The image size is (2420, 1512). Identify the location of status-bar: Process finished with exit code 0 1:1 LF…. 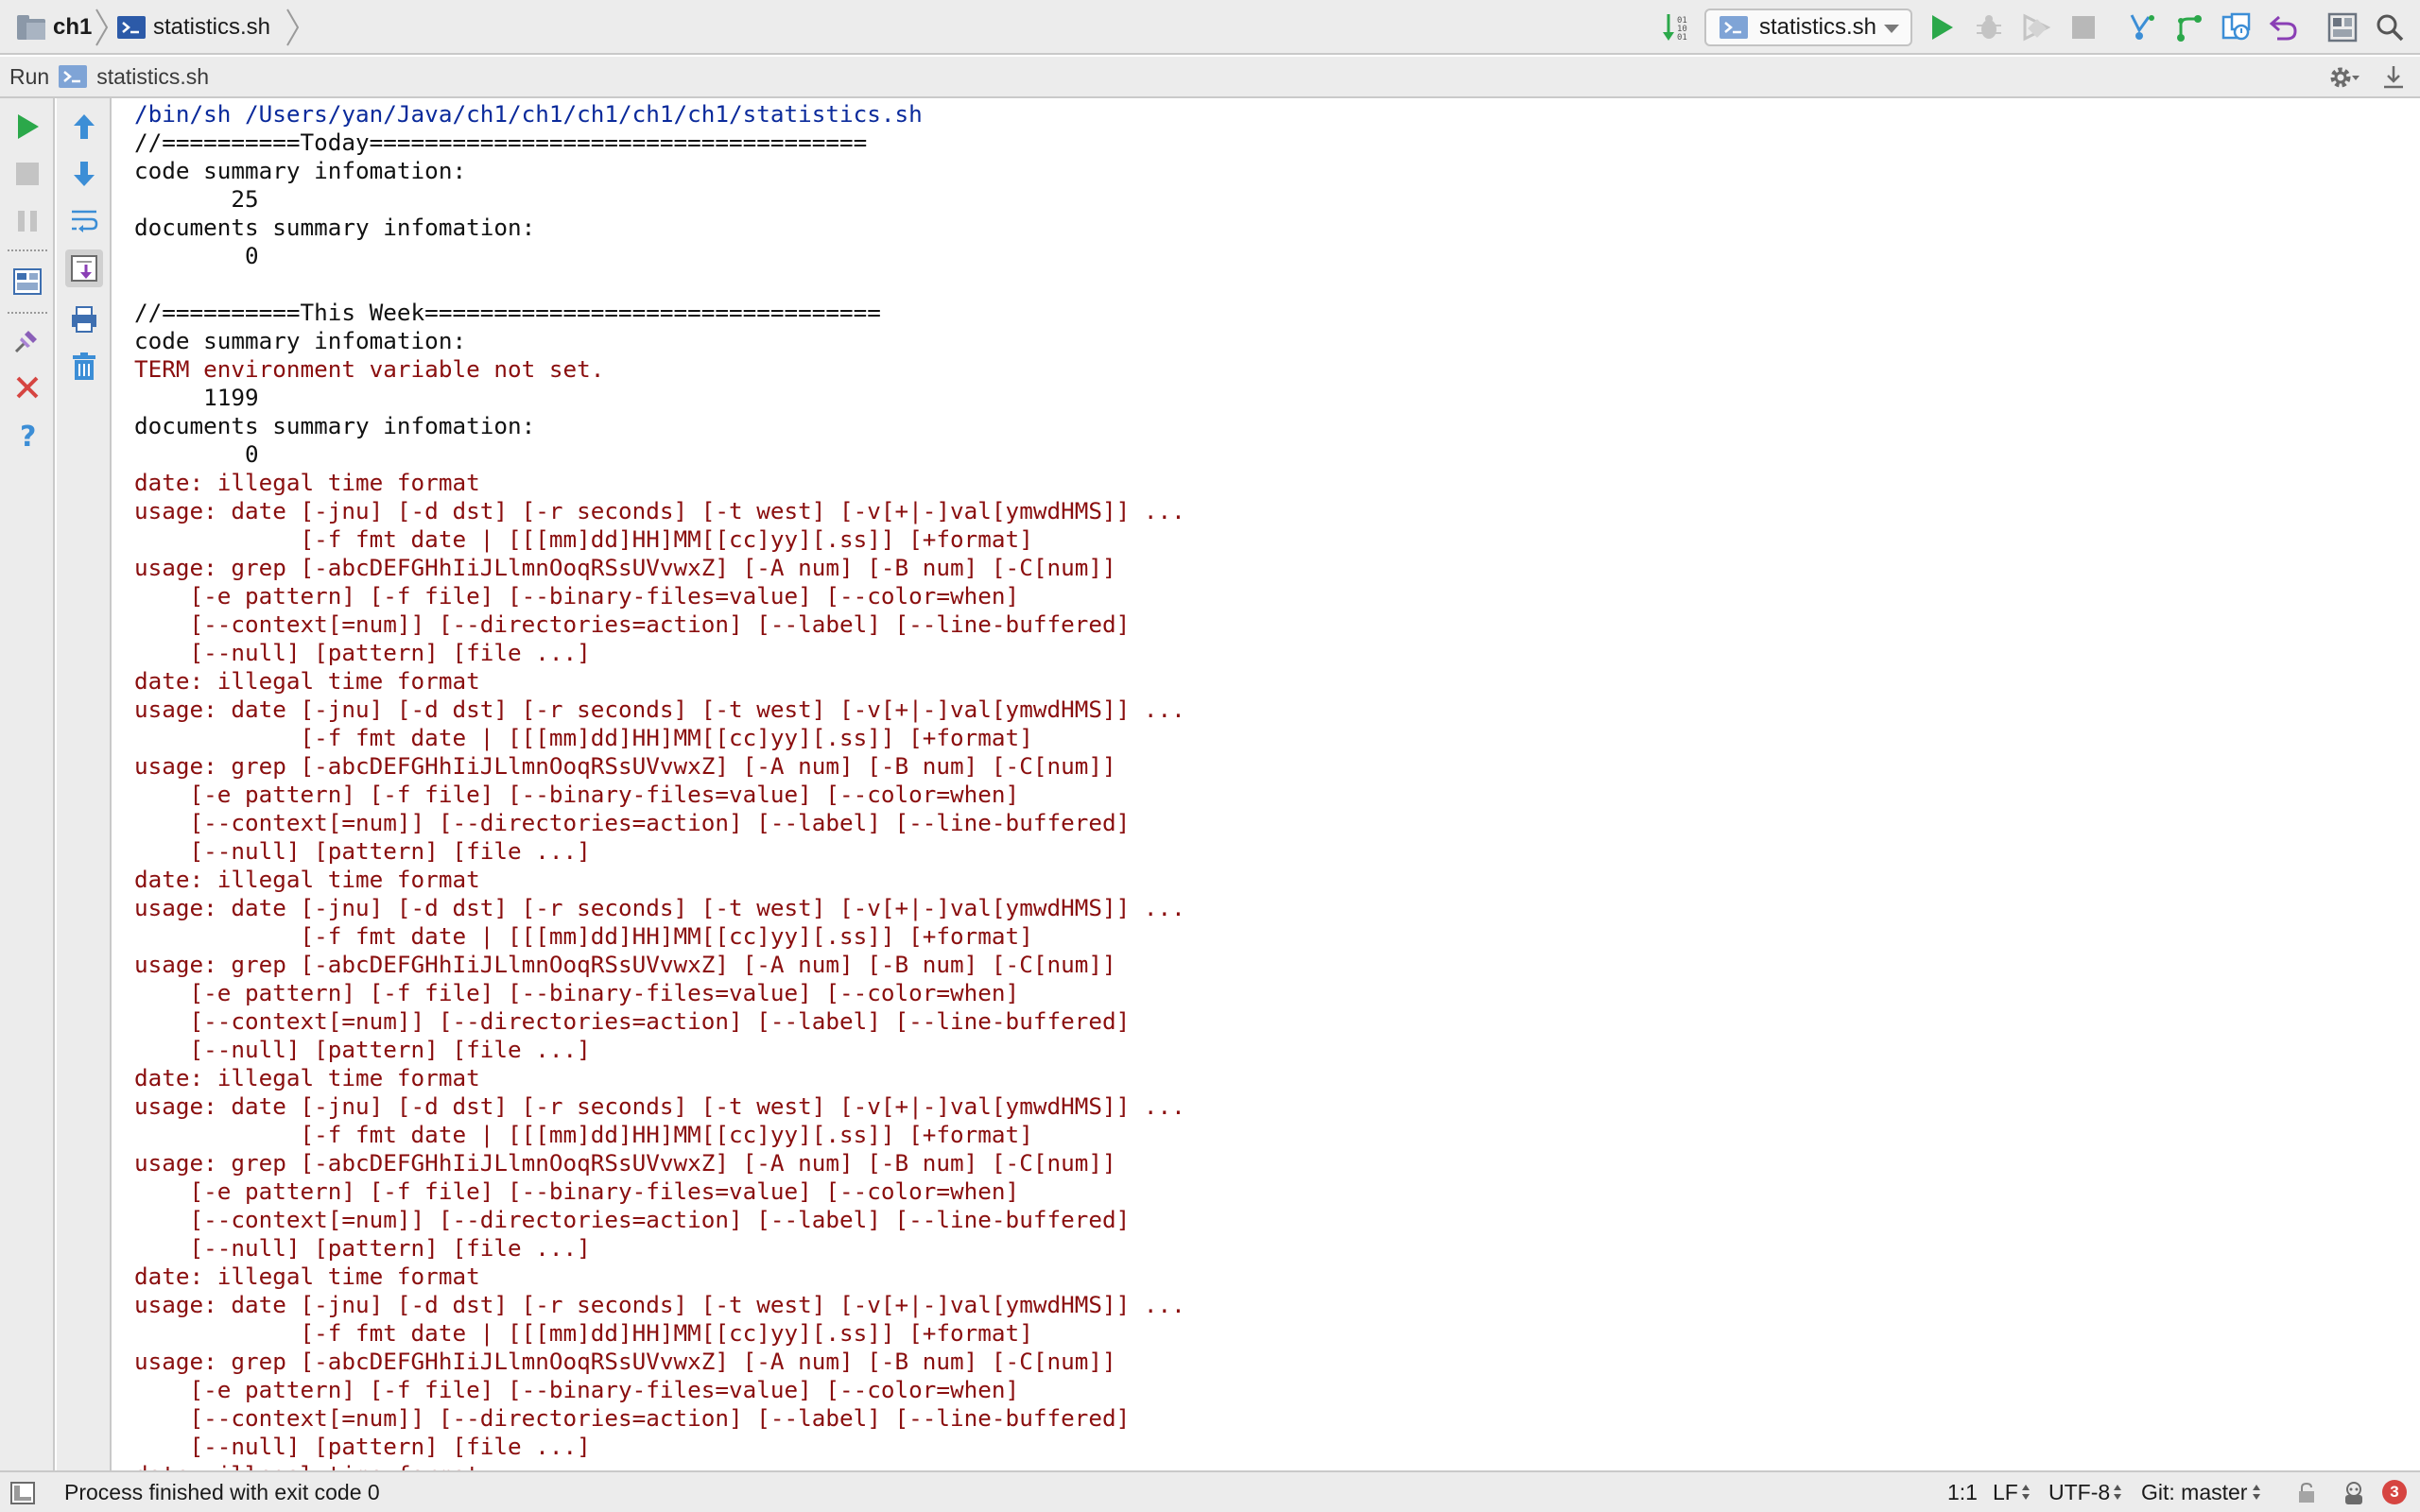
(1210, 1491).